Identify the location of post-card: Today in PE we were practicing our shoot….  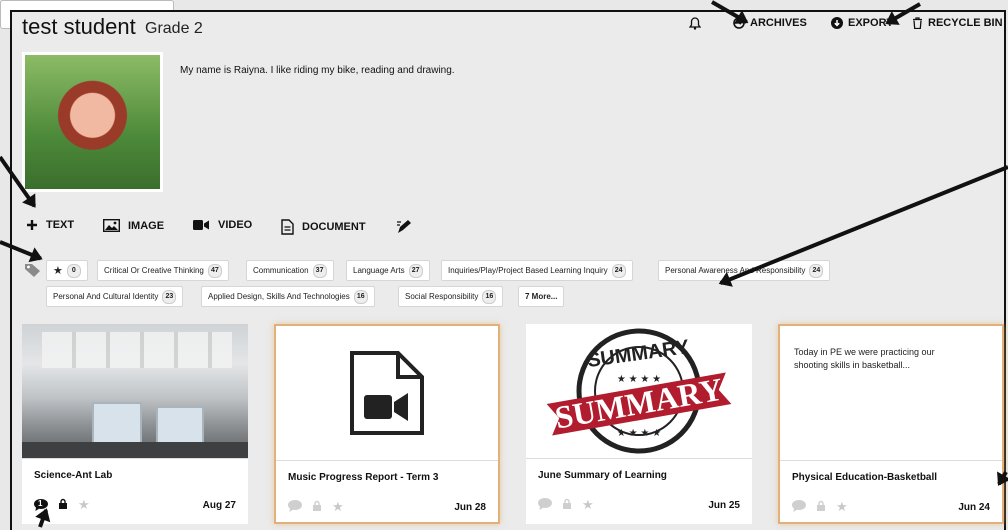
(891, 424).